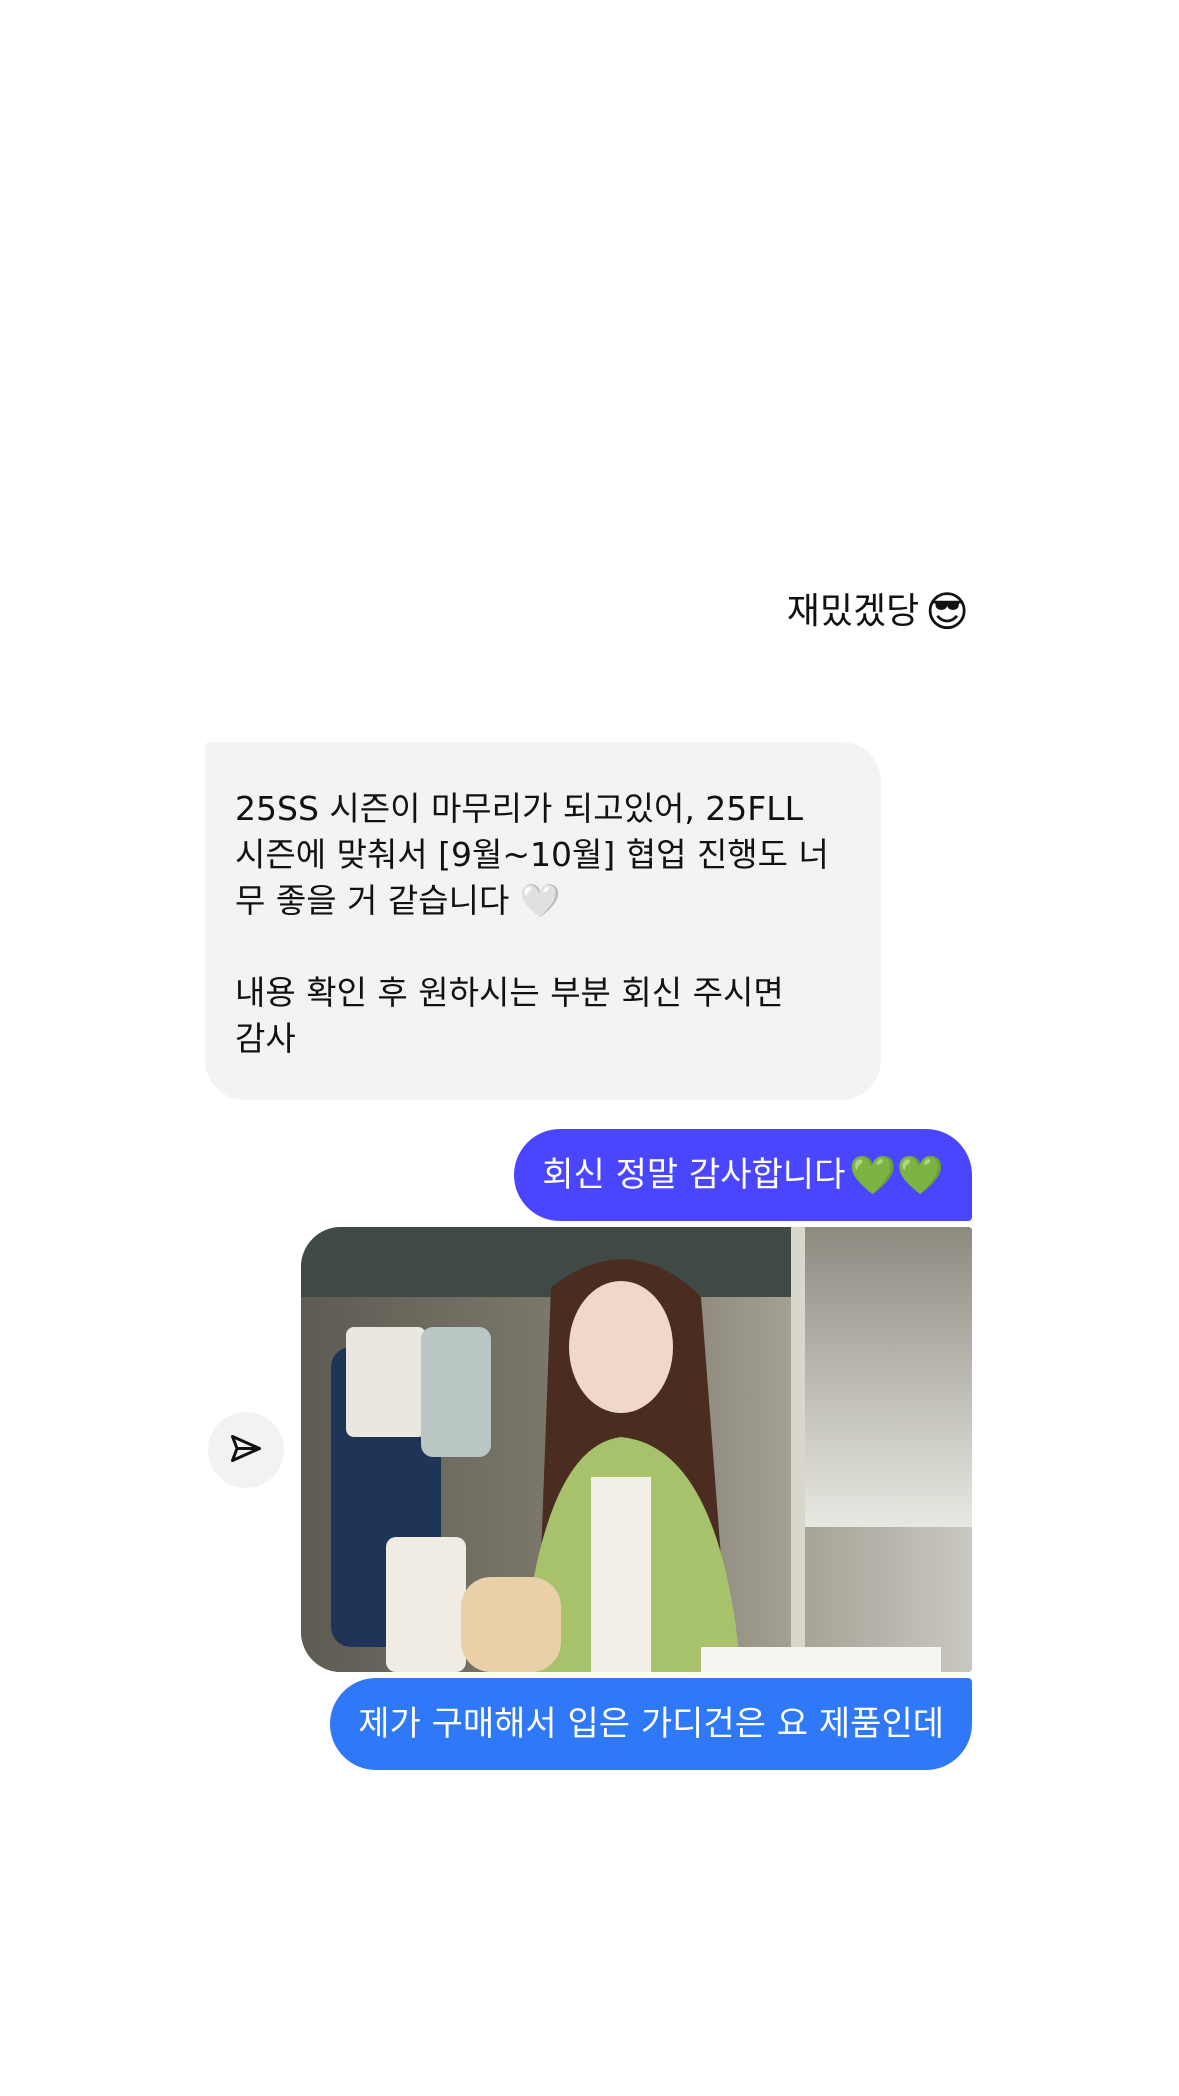  I want to click on message-line: 감사, so click(265, 1038).